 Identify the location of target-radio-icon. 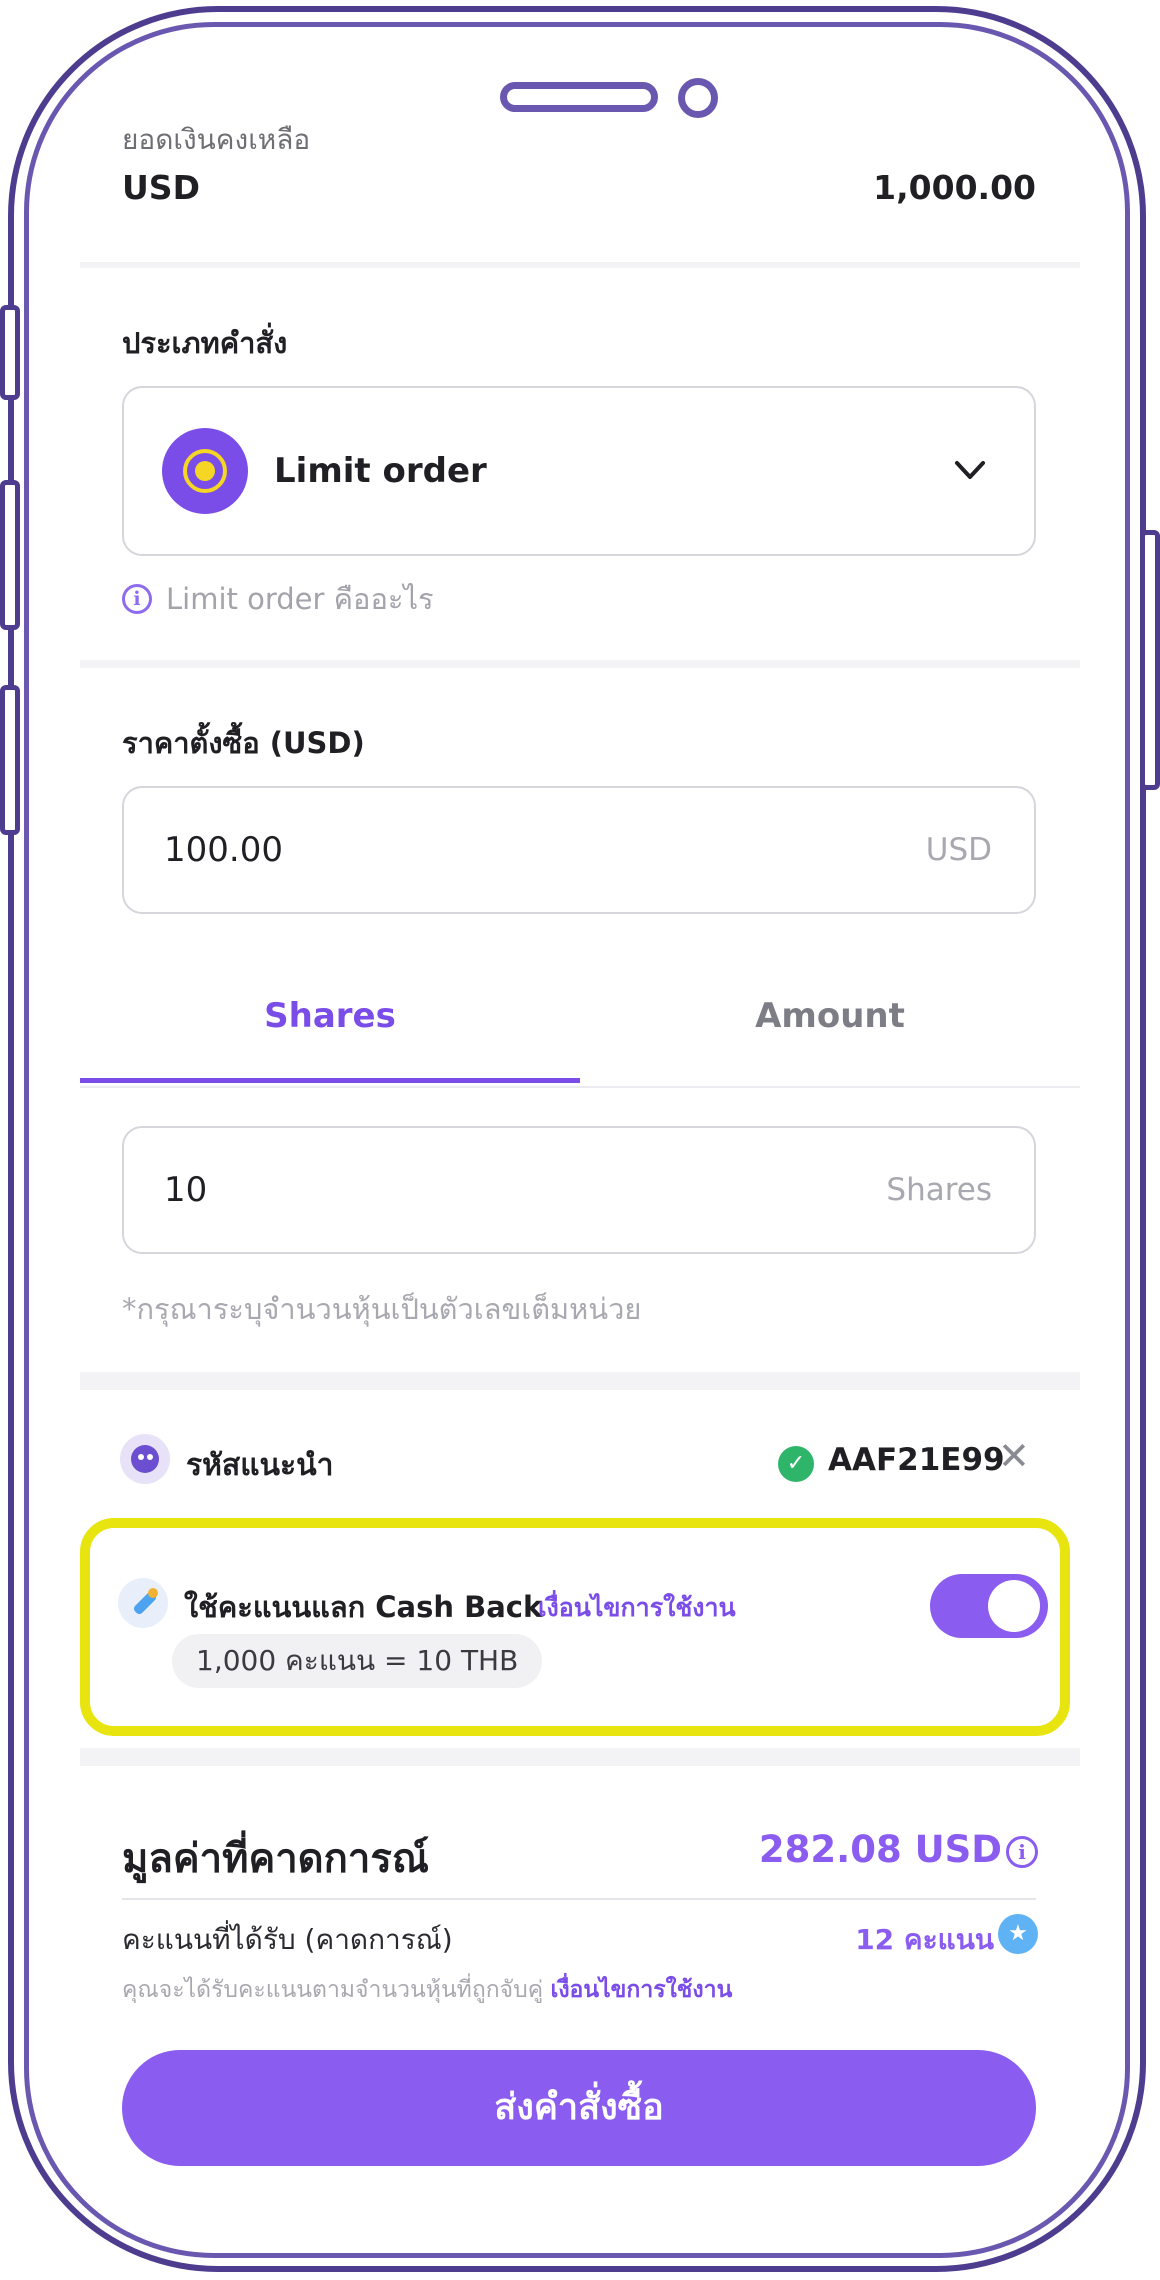
(205, 471).